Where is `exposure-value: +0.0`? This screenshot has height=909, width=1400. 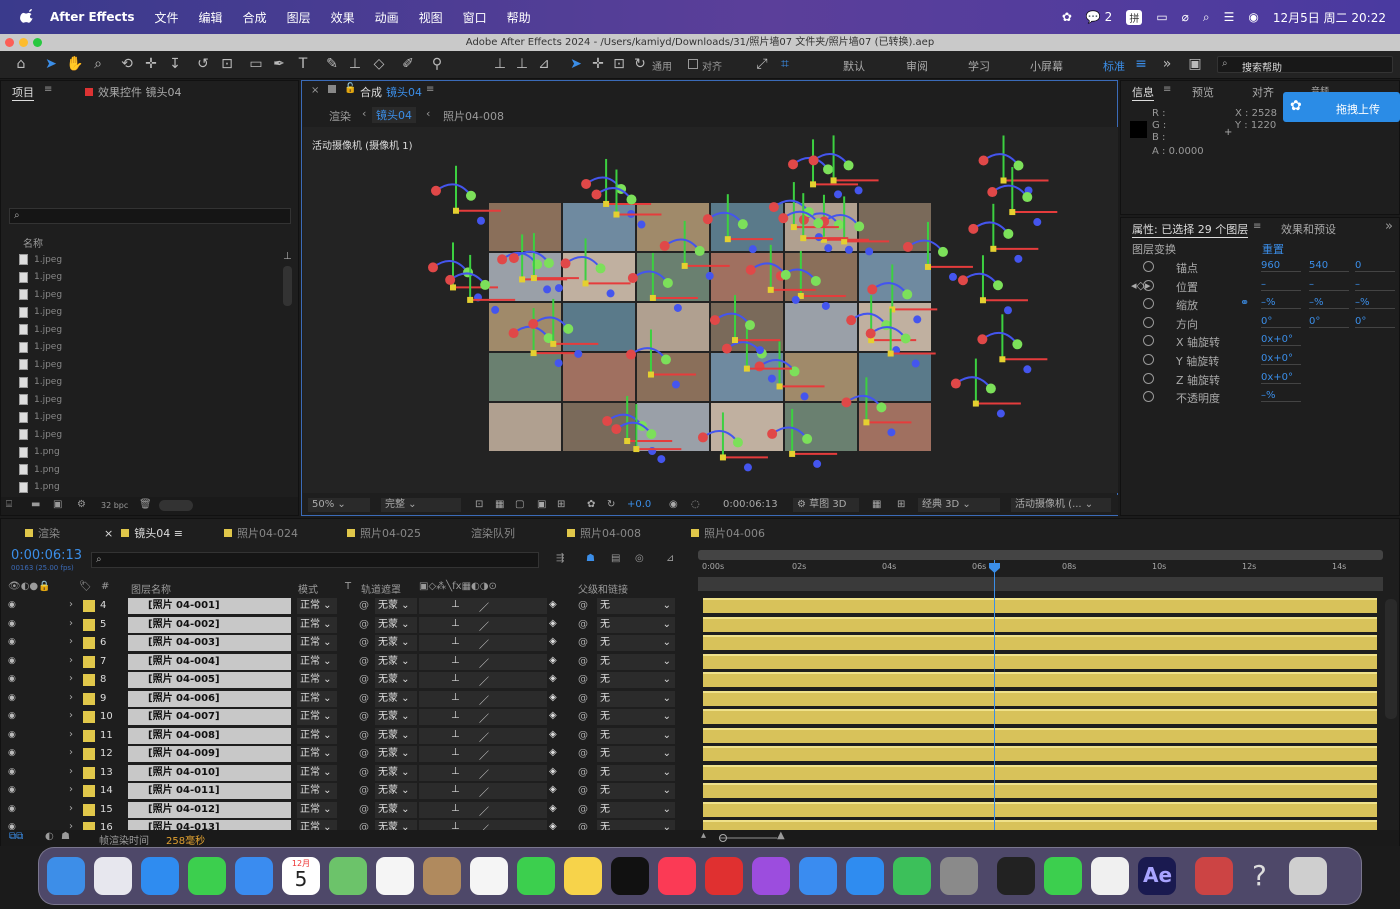 exposure-value: +0.0 is located at coordinates (639, 505).